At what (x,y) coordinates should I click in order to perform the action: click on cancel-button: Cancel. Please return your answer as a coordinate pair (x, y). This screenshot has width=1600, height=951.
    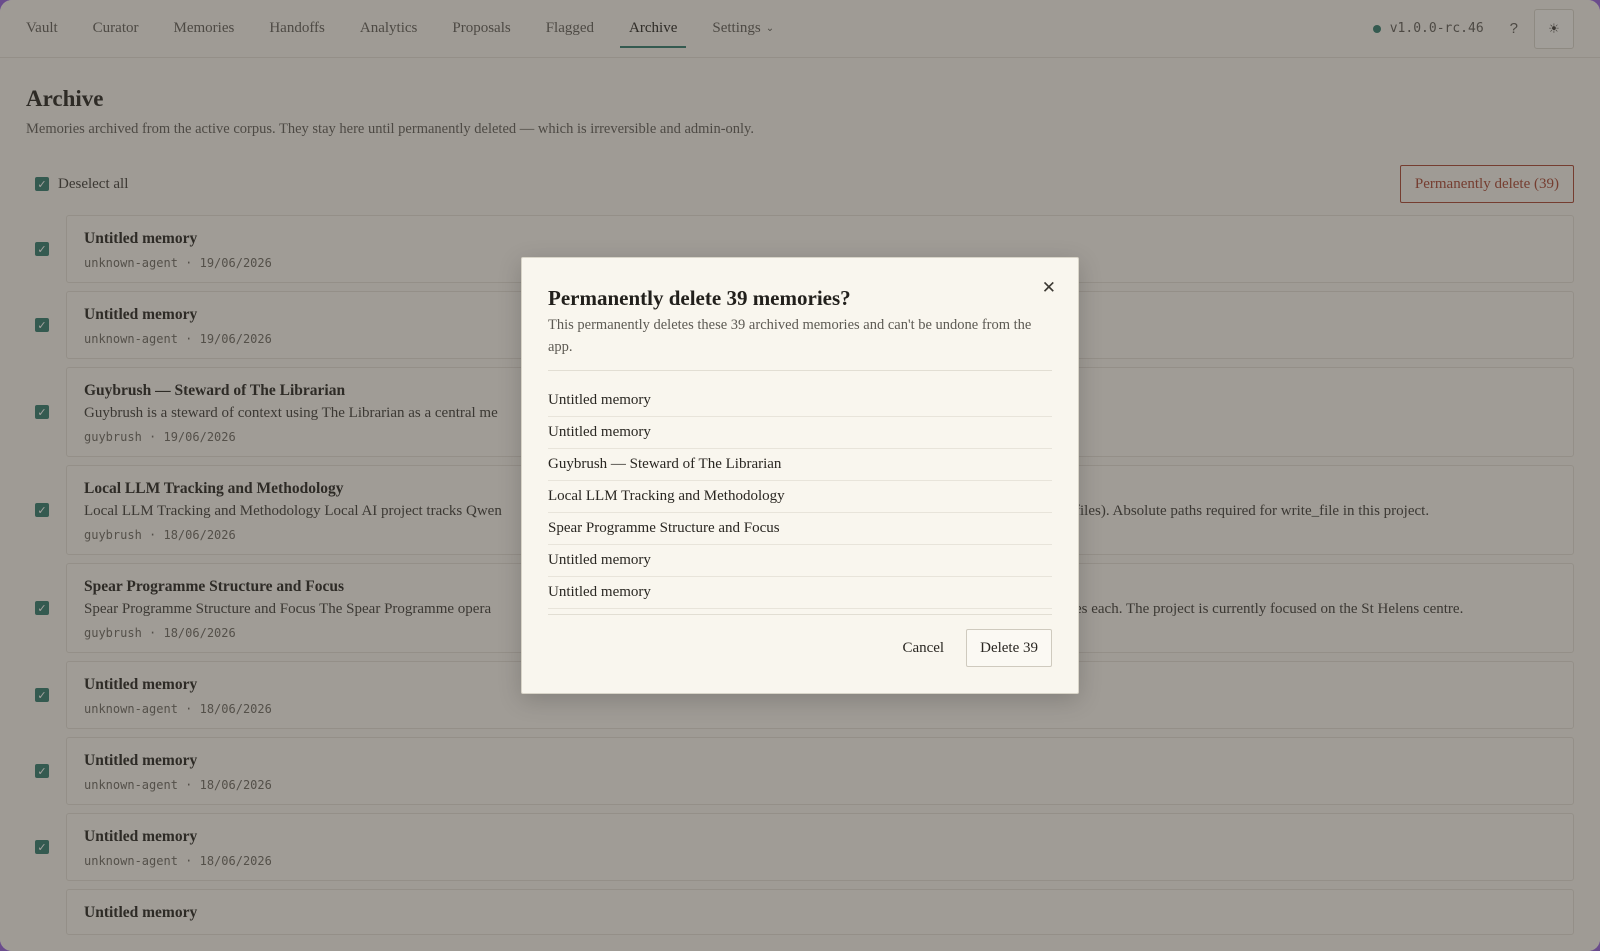
    Looking at the image, I should click on (923, 648).